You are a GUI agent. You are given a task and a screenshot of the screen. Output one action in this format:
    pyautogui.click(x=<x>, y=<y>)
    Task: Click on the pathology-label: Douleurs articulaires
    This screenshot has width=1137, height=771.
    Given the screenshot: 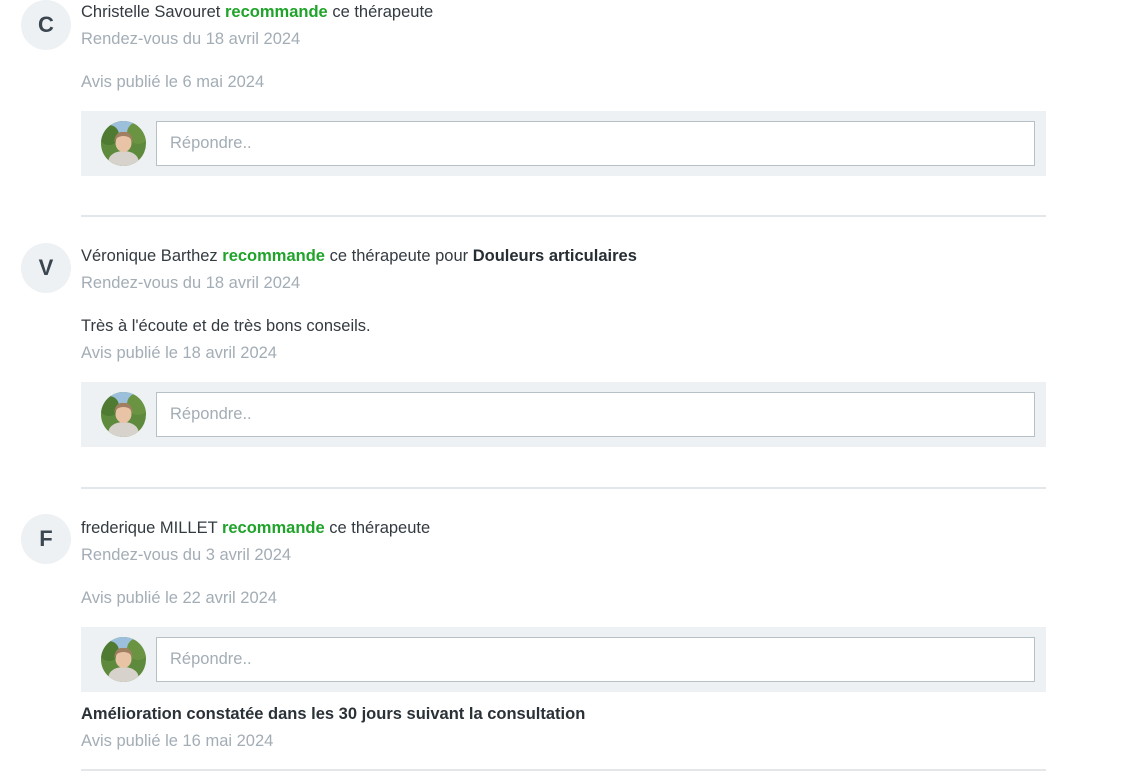 What is the action you would take?
    pyautogui.click(x=554, y=256)
    